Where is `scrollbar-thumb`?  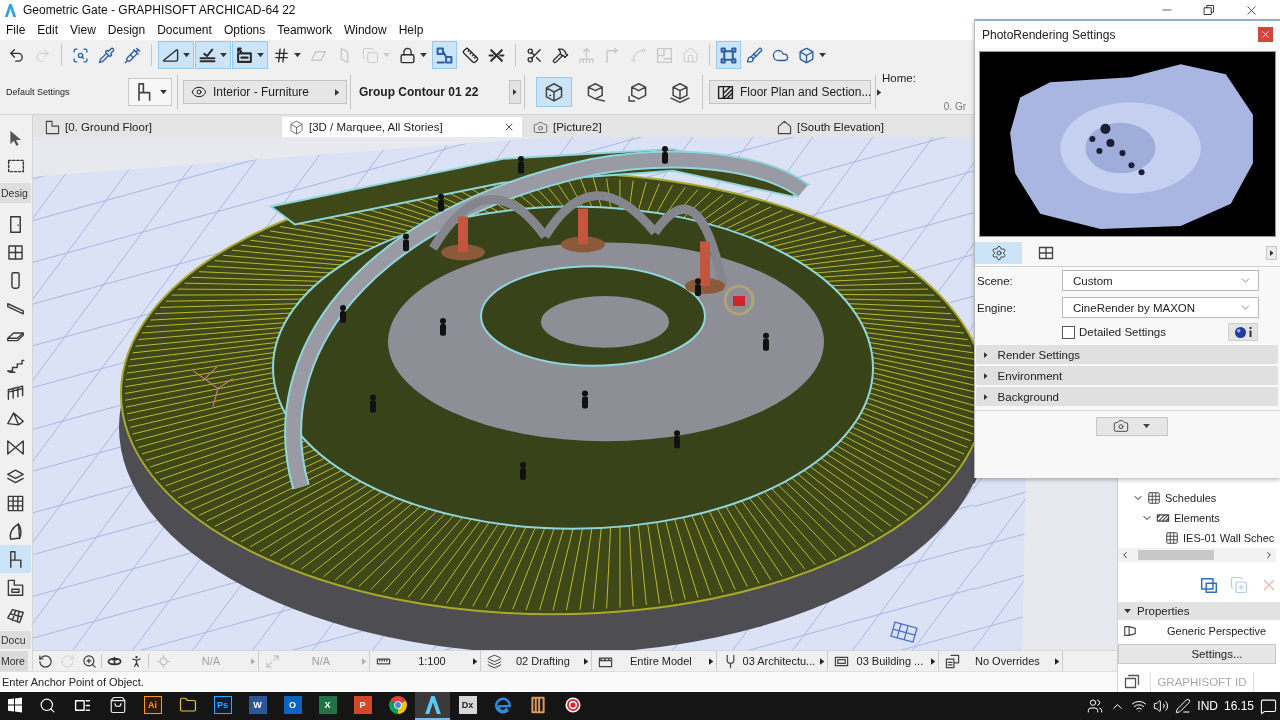 scrollbar-thumb is located at coordinates (1176, 555).